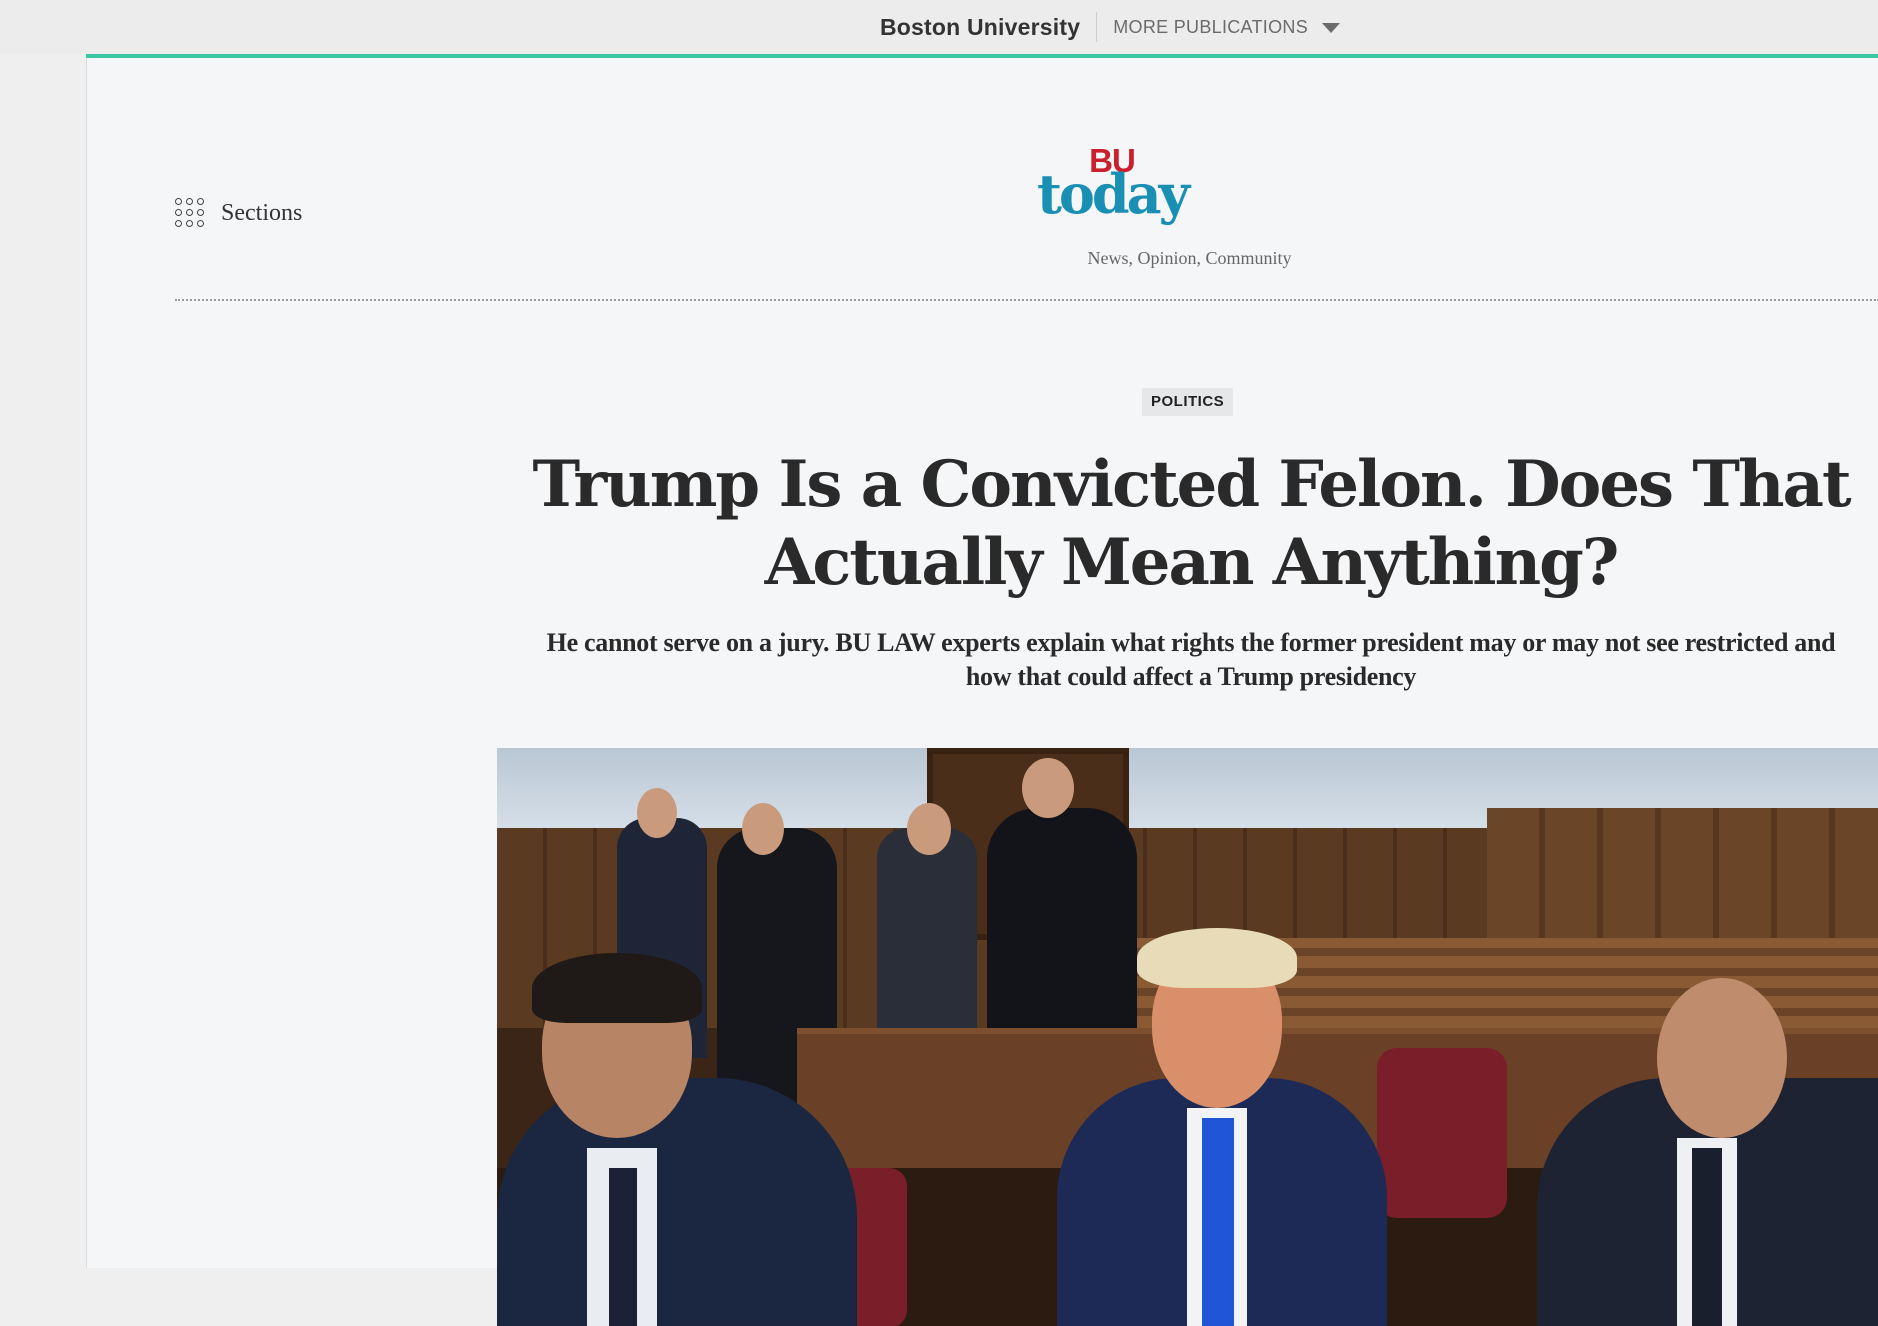  Describe the element at coordinates (980, 27) in the screenshot. I see `boston-university-link: Boston University` at that location.